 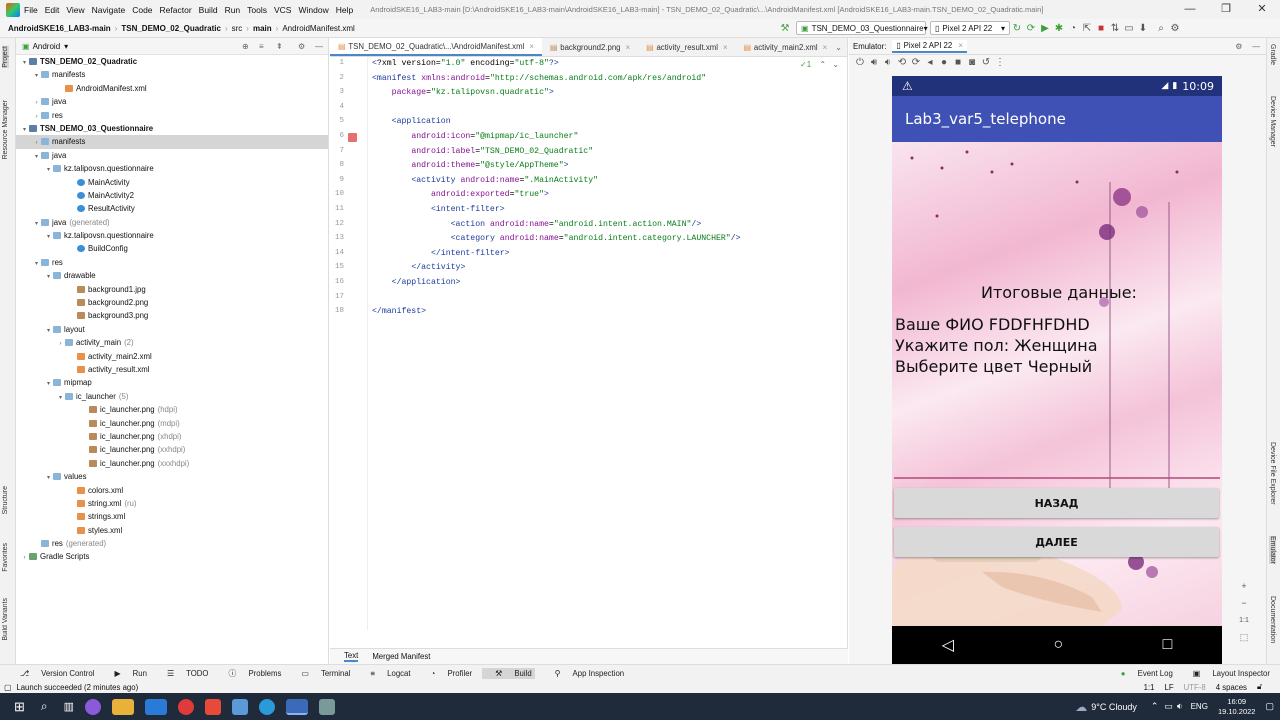 What do you see at coordinates (930, 62) in the screenshot?
I see `back-icon: ◂` at bounding box center [930, 62].